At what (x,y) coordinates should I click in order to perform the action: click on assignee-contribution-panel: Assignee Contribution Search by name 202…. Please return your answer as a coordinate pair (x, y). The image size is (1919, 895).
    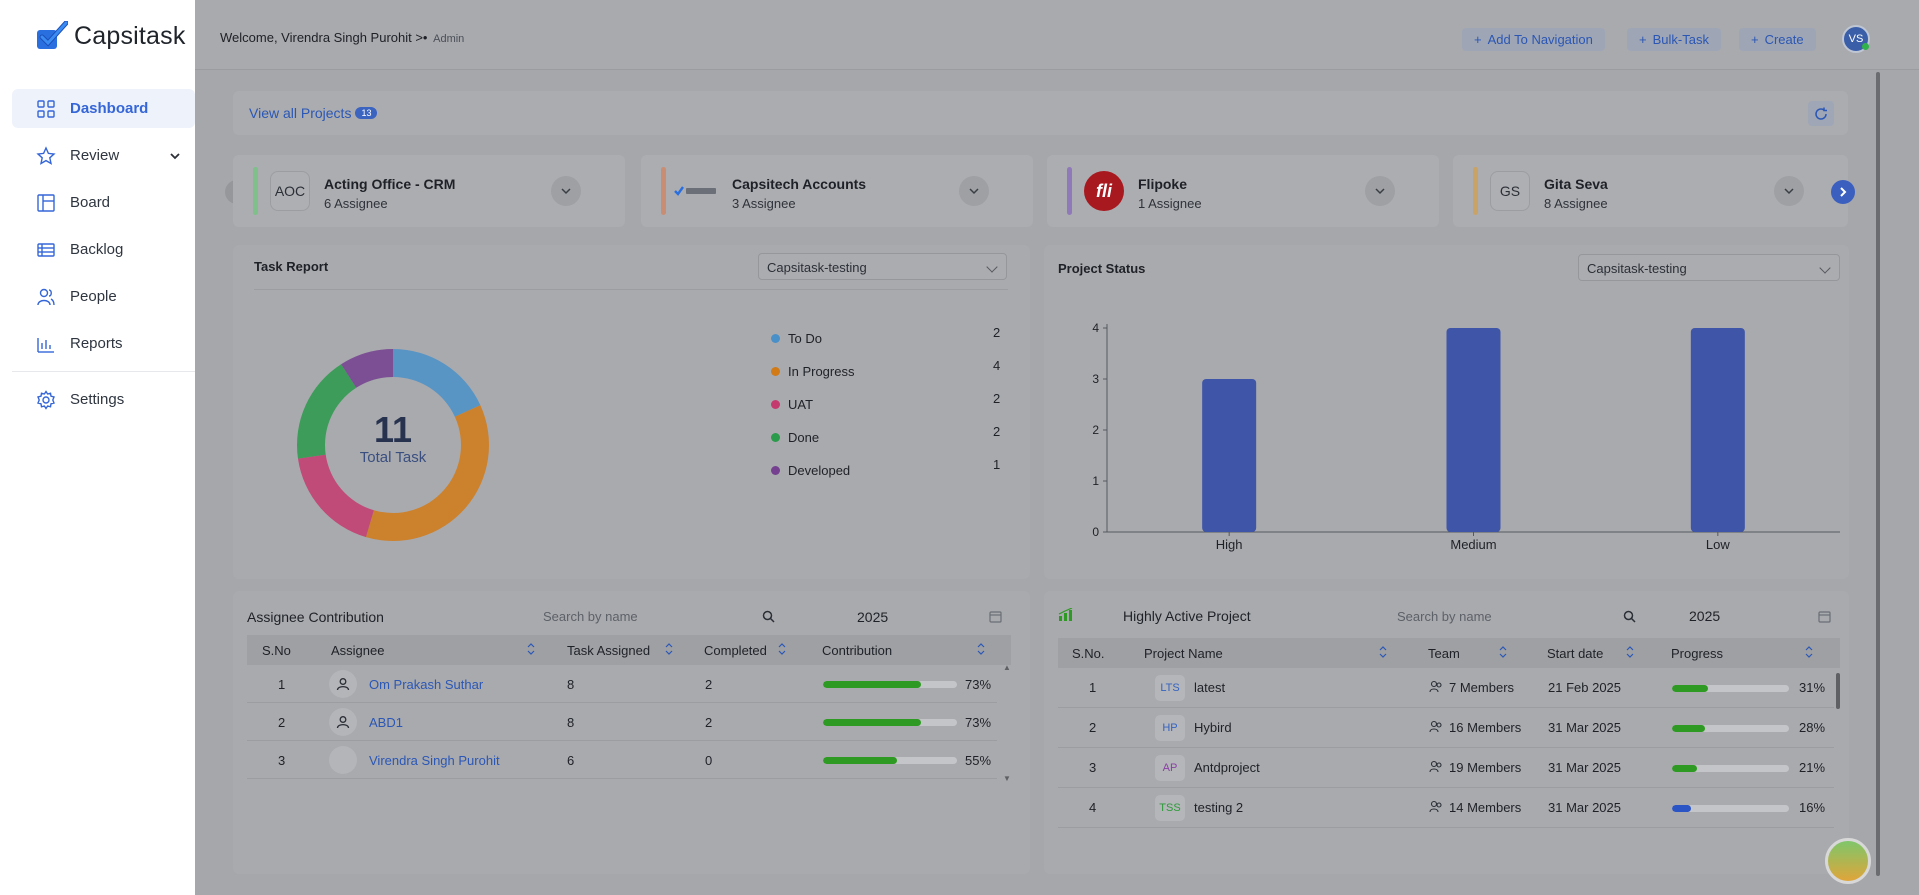
    Looking at the image, I should click on (631, 732).